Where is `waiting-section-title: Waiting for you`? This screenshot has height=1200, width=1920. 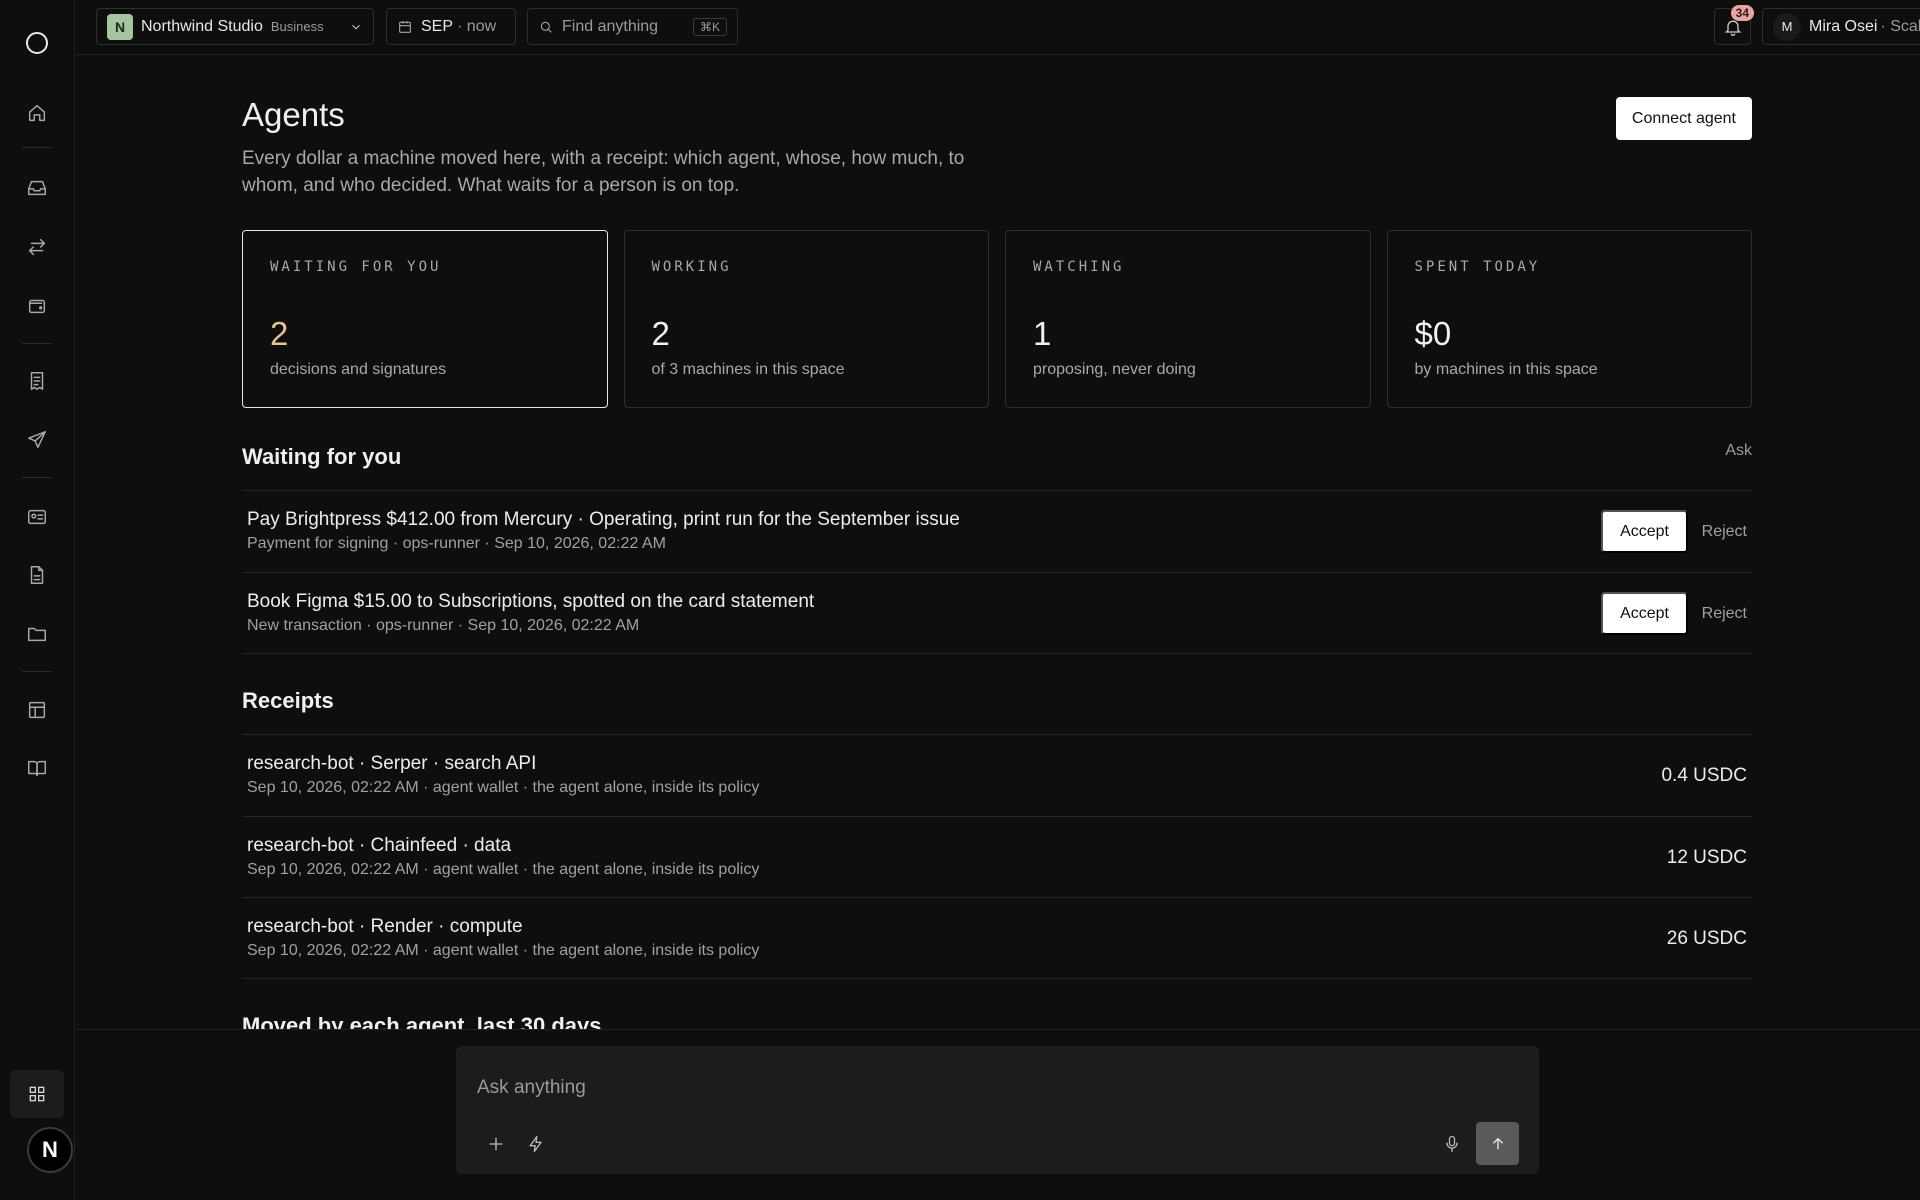 waiting-section-title: Waiting for you is located at coordinates (322, 456).